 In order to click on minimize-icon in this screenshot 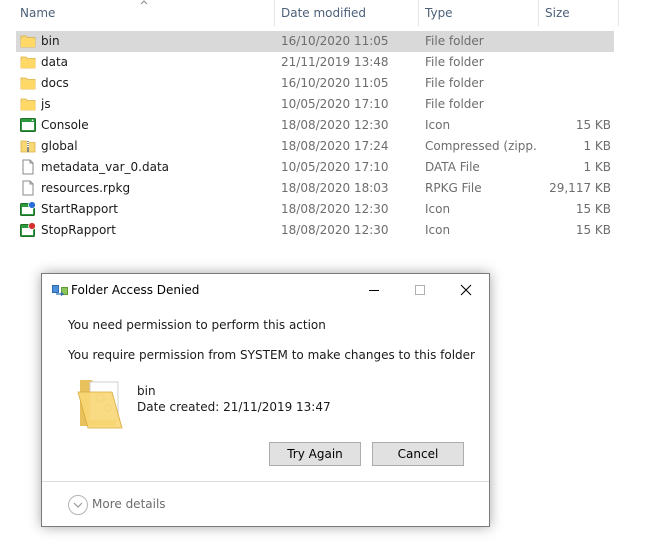, I will do `click(374, 290)`.